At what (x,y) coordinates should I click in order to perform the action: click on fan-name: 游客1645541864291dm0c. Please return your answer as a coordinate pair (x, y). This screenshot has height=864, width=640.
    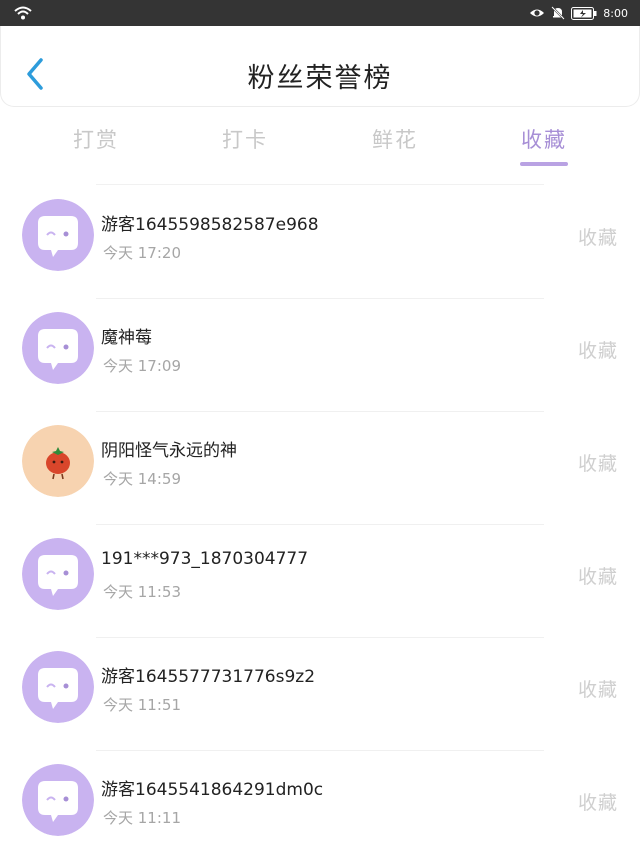
    Looking at the image, I should click on (212, 790).